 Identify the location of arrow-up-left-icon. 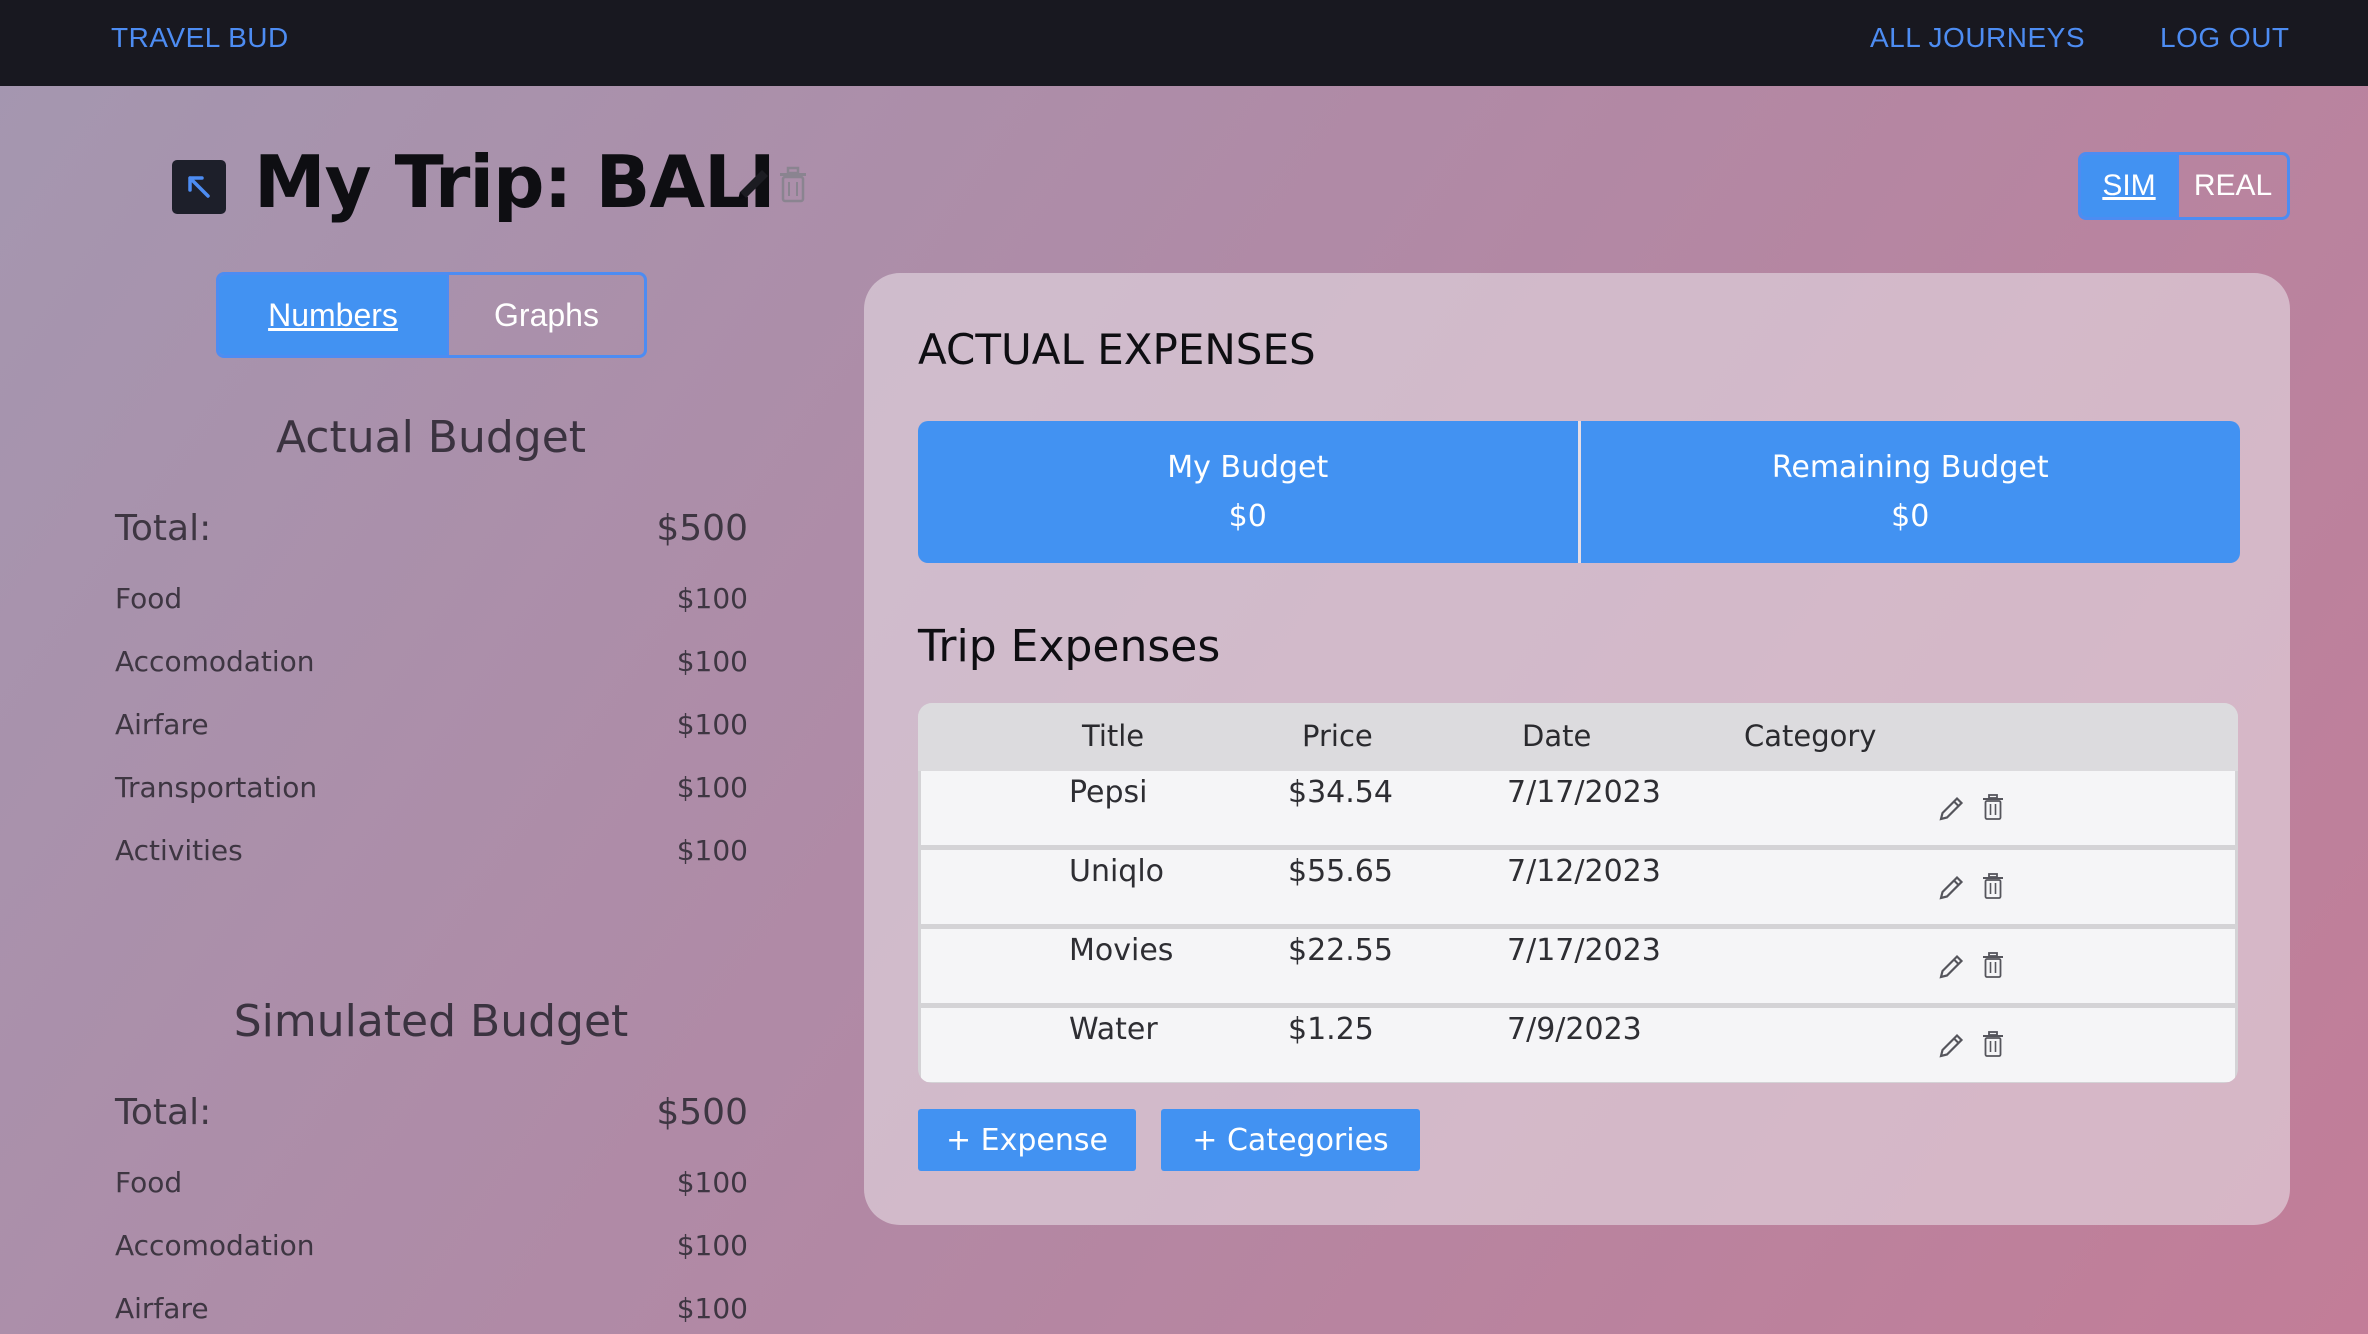
(199, 187).